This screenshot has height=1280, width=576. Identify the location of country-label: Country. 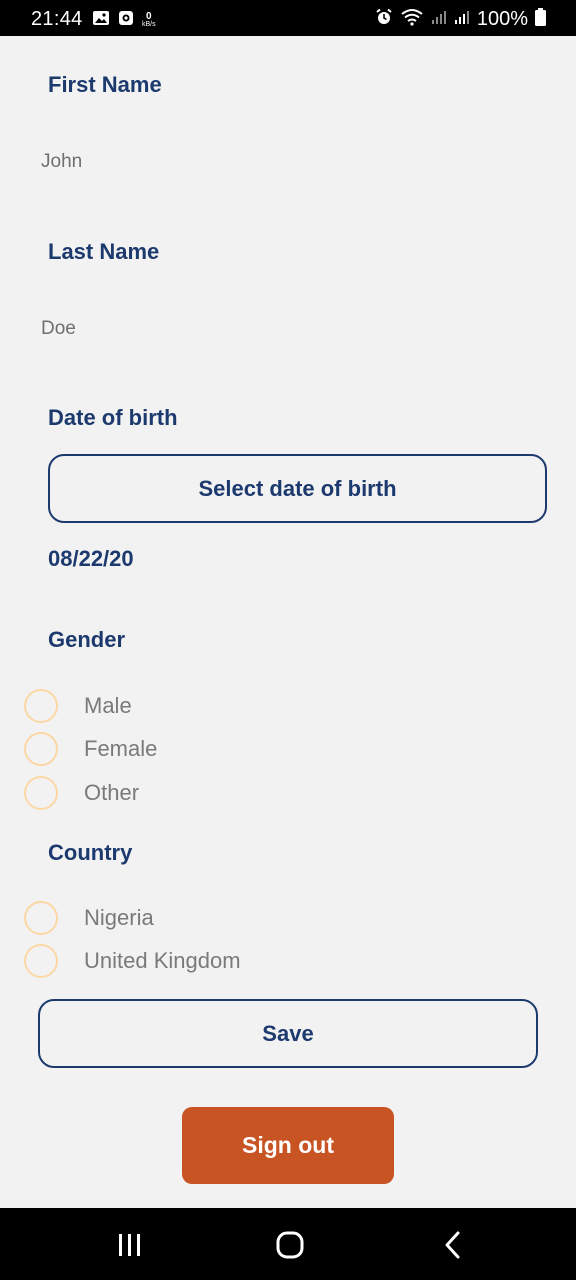
(90, 852).